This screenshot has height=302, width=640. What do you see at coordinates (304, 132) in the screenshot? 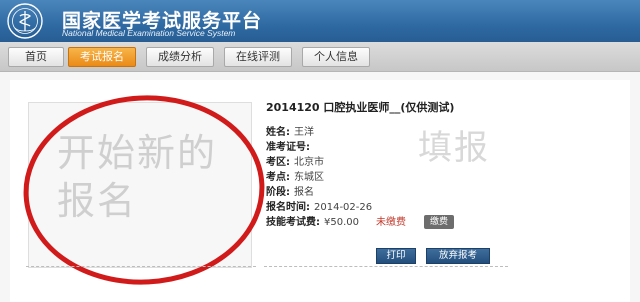
I see `name-value: 王洋` at bounding box center [304, 132].